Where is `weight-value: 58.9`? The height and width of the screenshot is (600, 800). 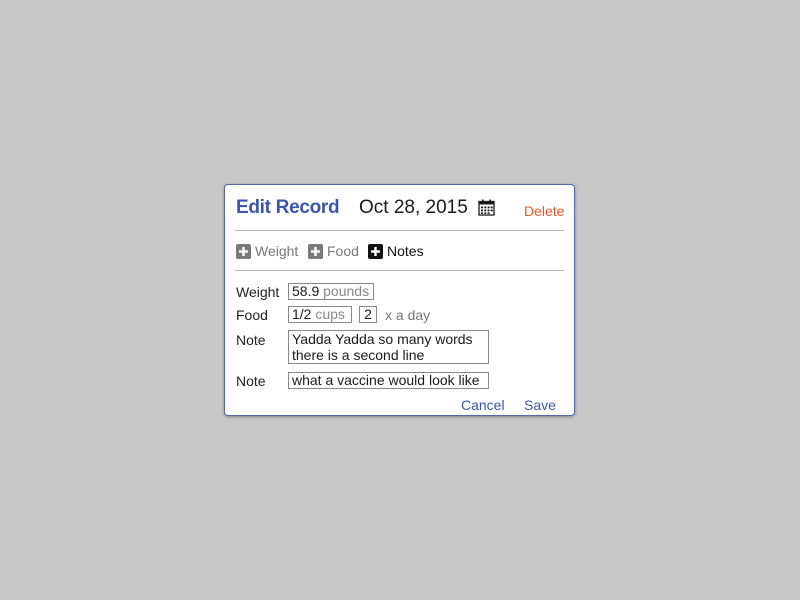
weight-value: 58.9 is located at coordinates (306, 291).